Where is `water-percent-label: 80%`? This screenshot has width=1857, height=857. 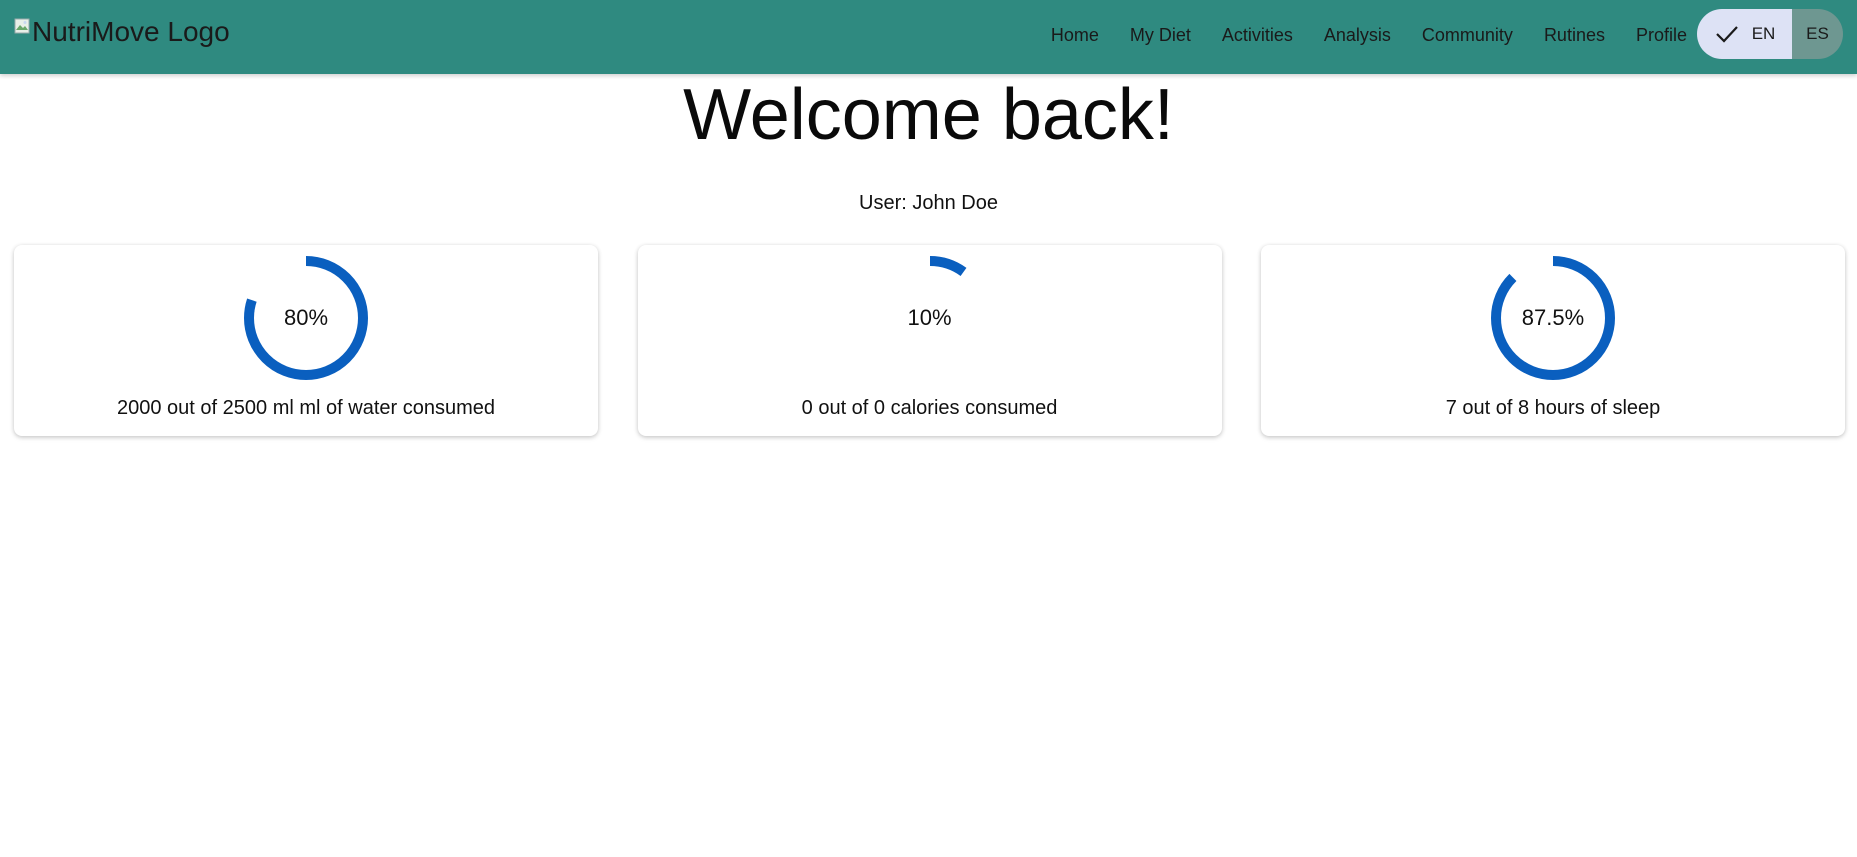 water-percent-label: 80% is located at coordinates (306, 317).